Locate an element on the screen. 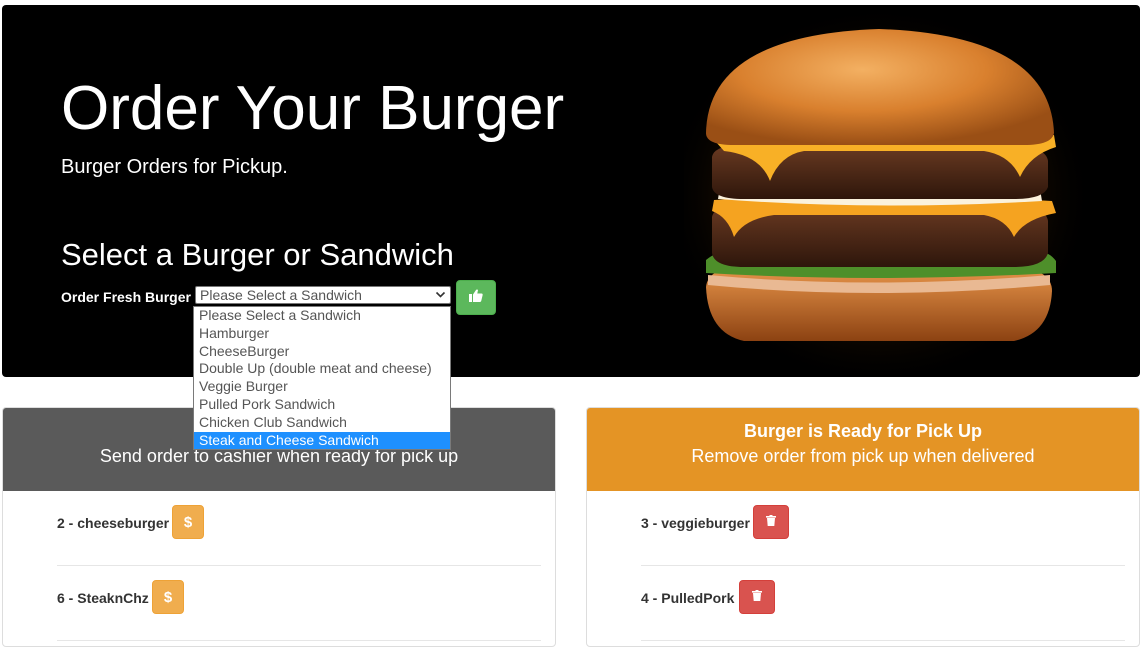  order-submit-button is located at coordinates (476, 297).